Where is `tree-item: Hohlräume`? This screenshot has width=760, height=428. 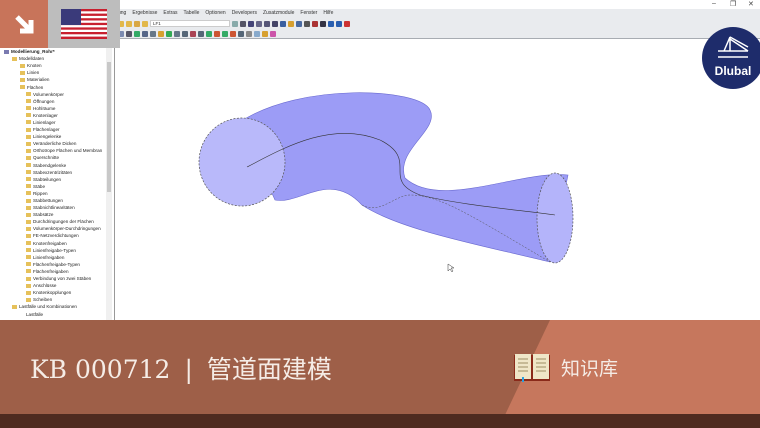 tree-item: Hohlräume is located at coordinates (57, 108).